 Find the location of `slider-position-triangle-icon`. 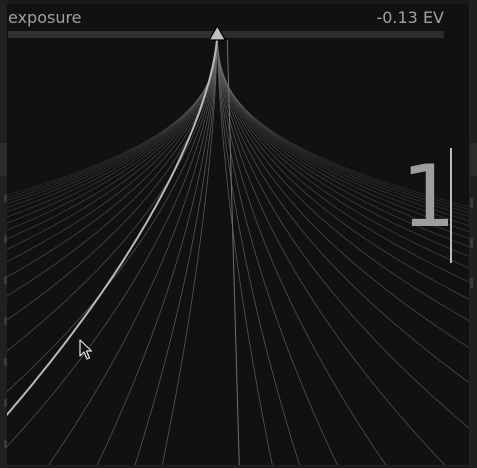

slider-position-triangle-icon is located at coordinates (217, 32).